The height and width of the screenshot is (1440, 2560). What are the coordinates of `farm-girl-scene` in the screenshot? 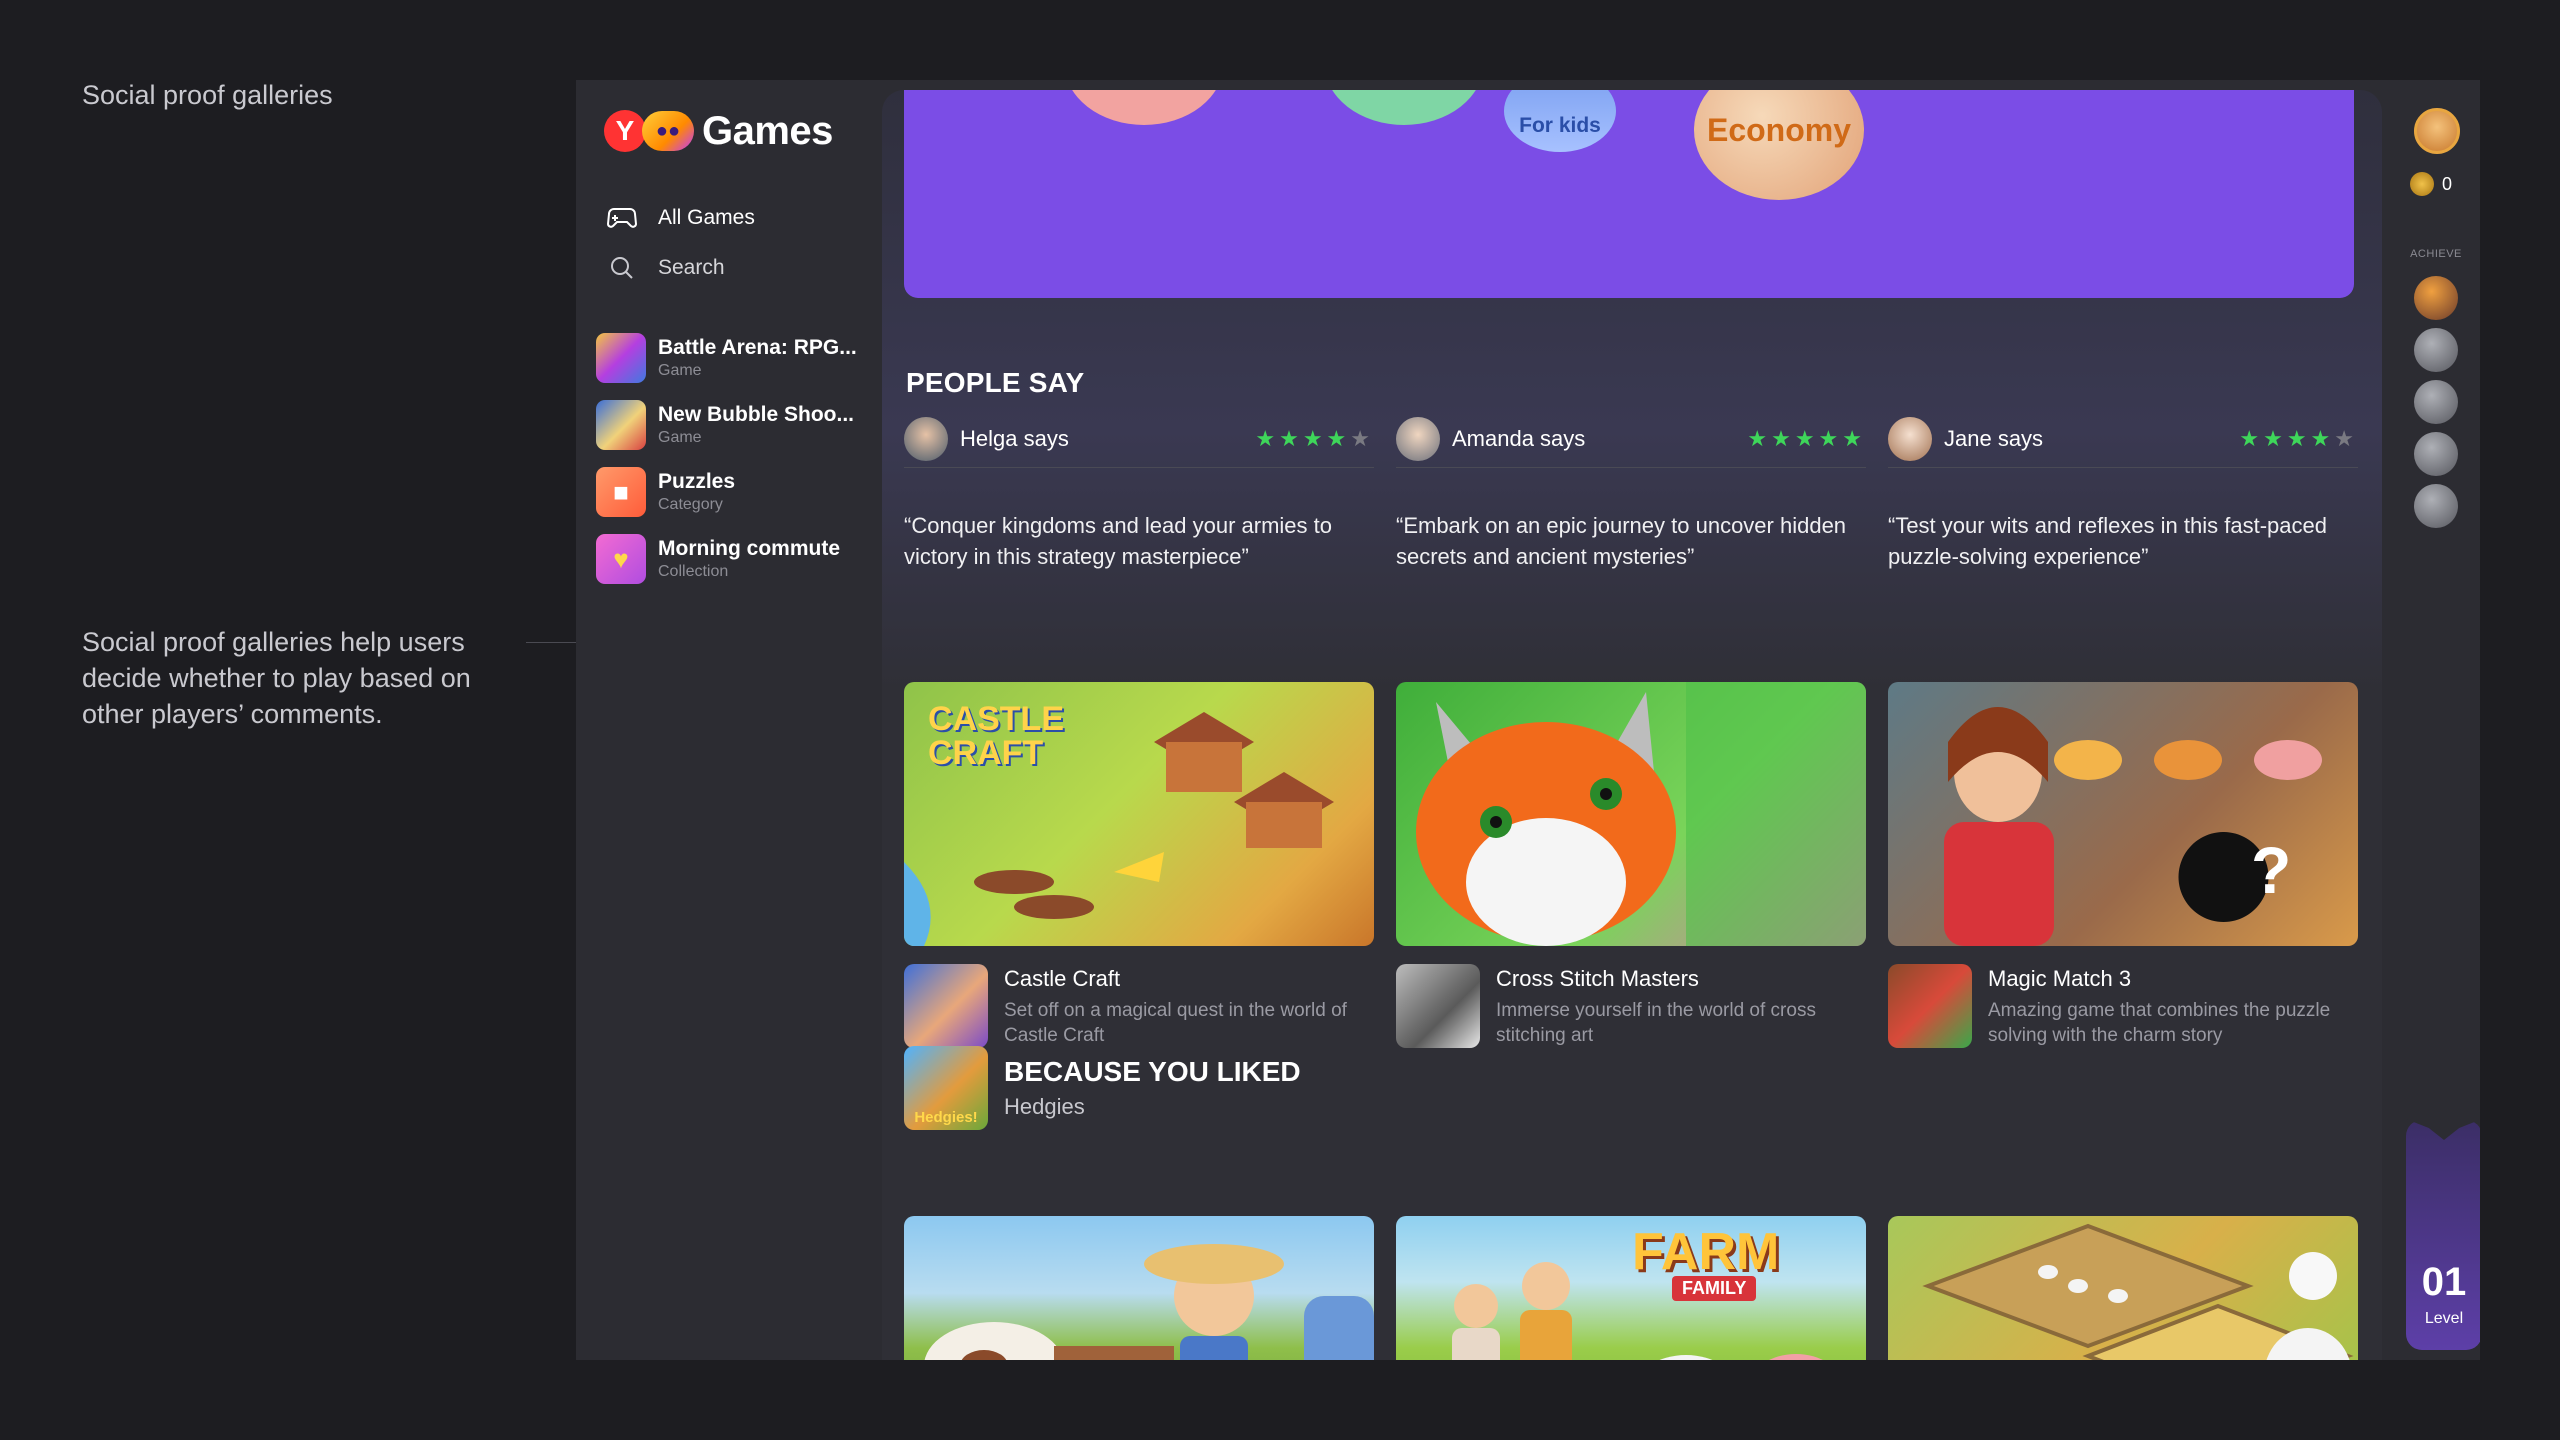 It's located at (1149, 1302).